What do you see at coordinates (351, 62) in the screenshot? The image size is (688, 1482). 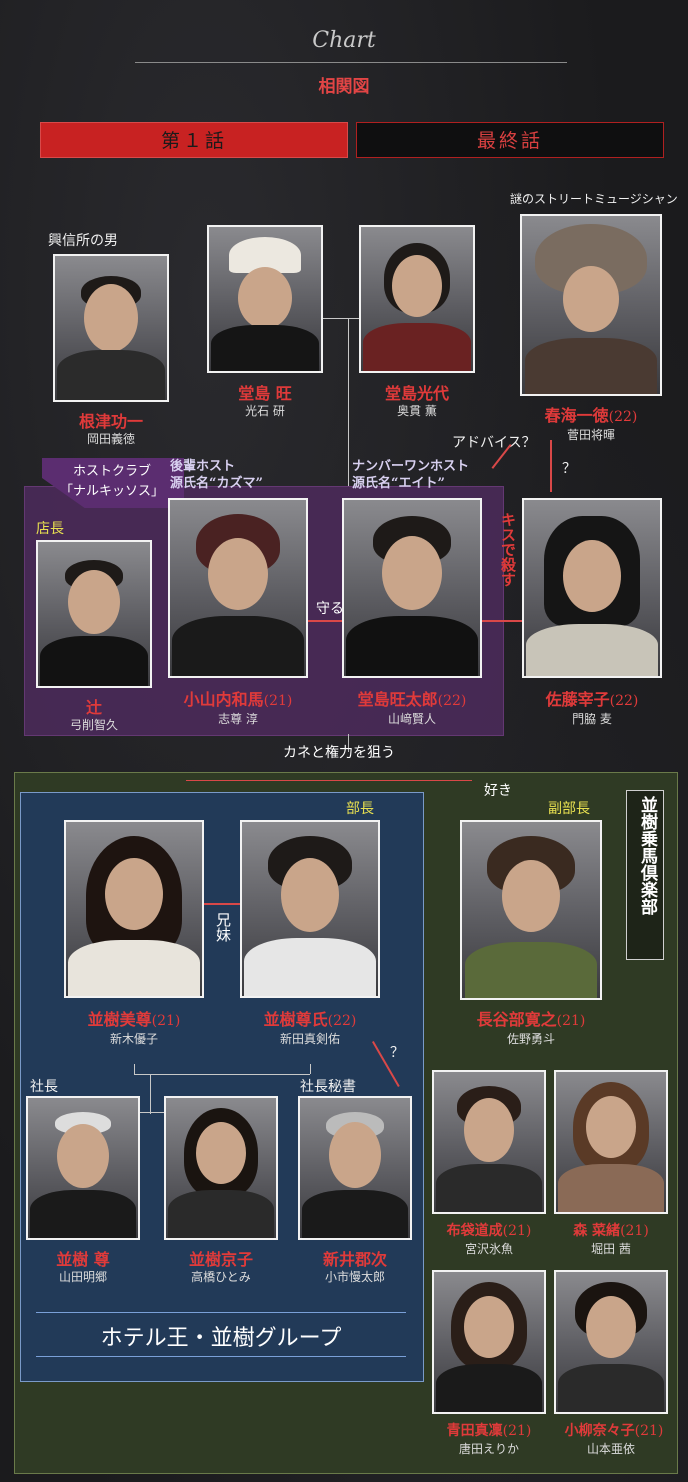 I see `title-divider` at bounding box center [351, 62].